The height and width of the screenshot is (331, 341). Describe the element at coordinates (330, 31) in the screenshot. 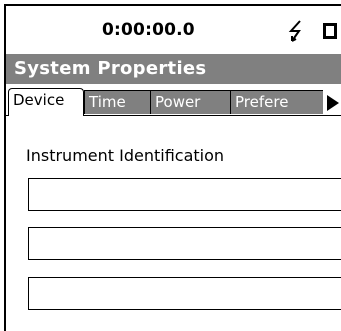

I see `battery-icon` at that location.